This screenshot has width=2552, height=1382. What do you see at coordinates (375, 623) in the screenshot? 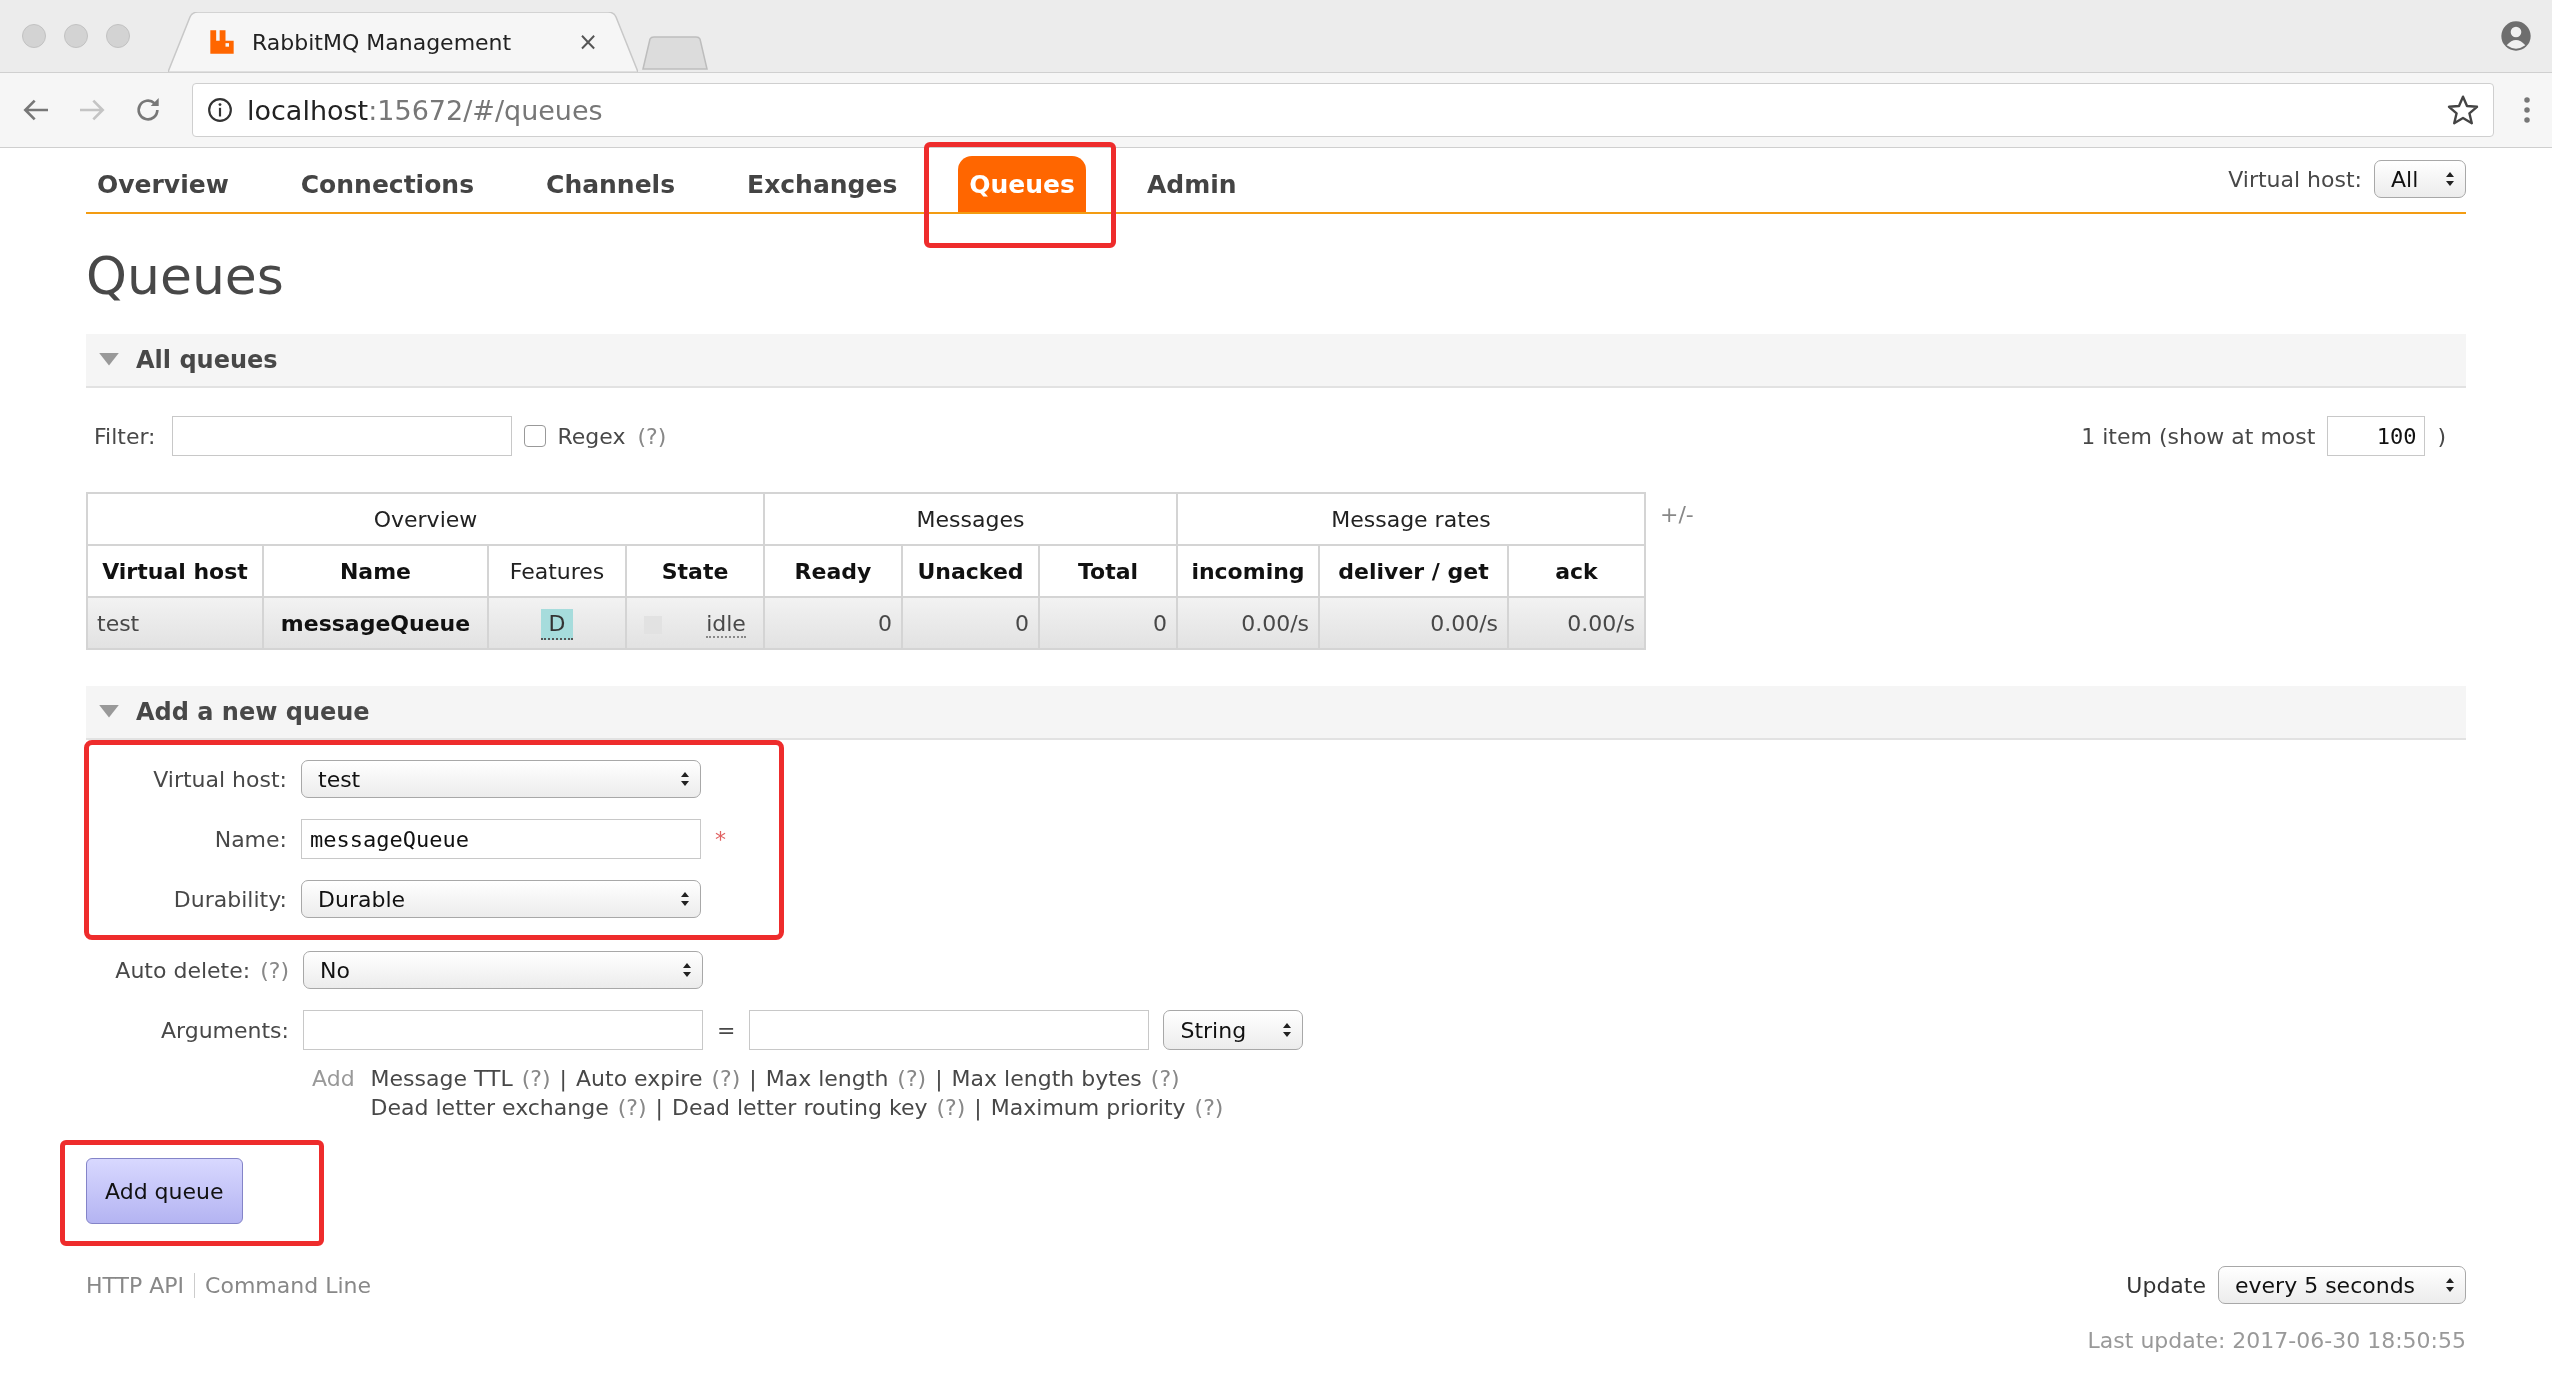
I see `table-cell: messageQueue` at bounding box center [375, 623].